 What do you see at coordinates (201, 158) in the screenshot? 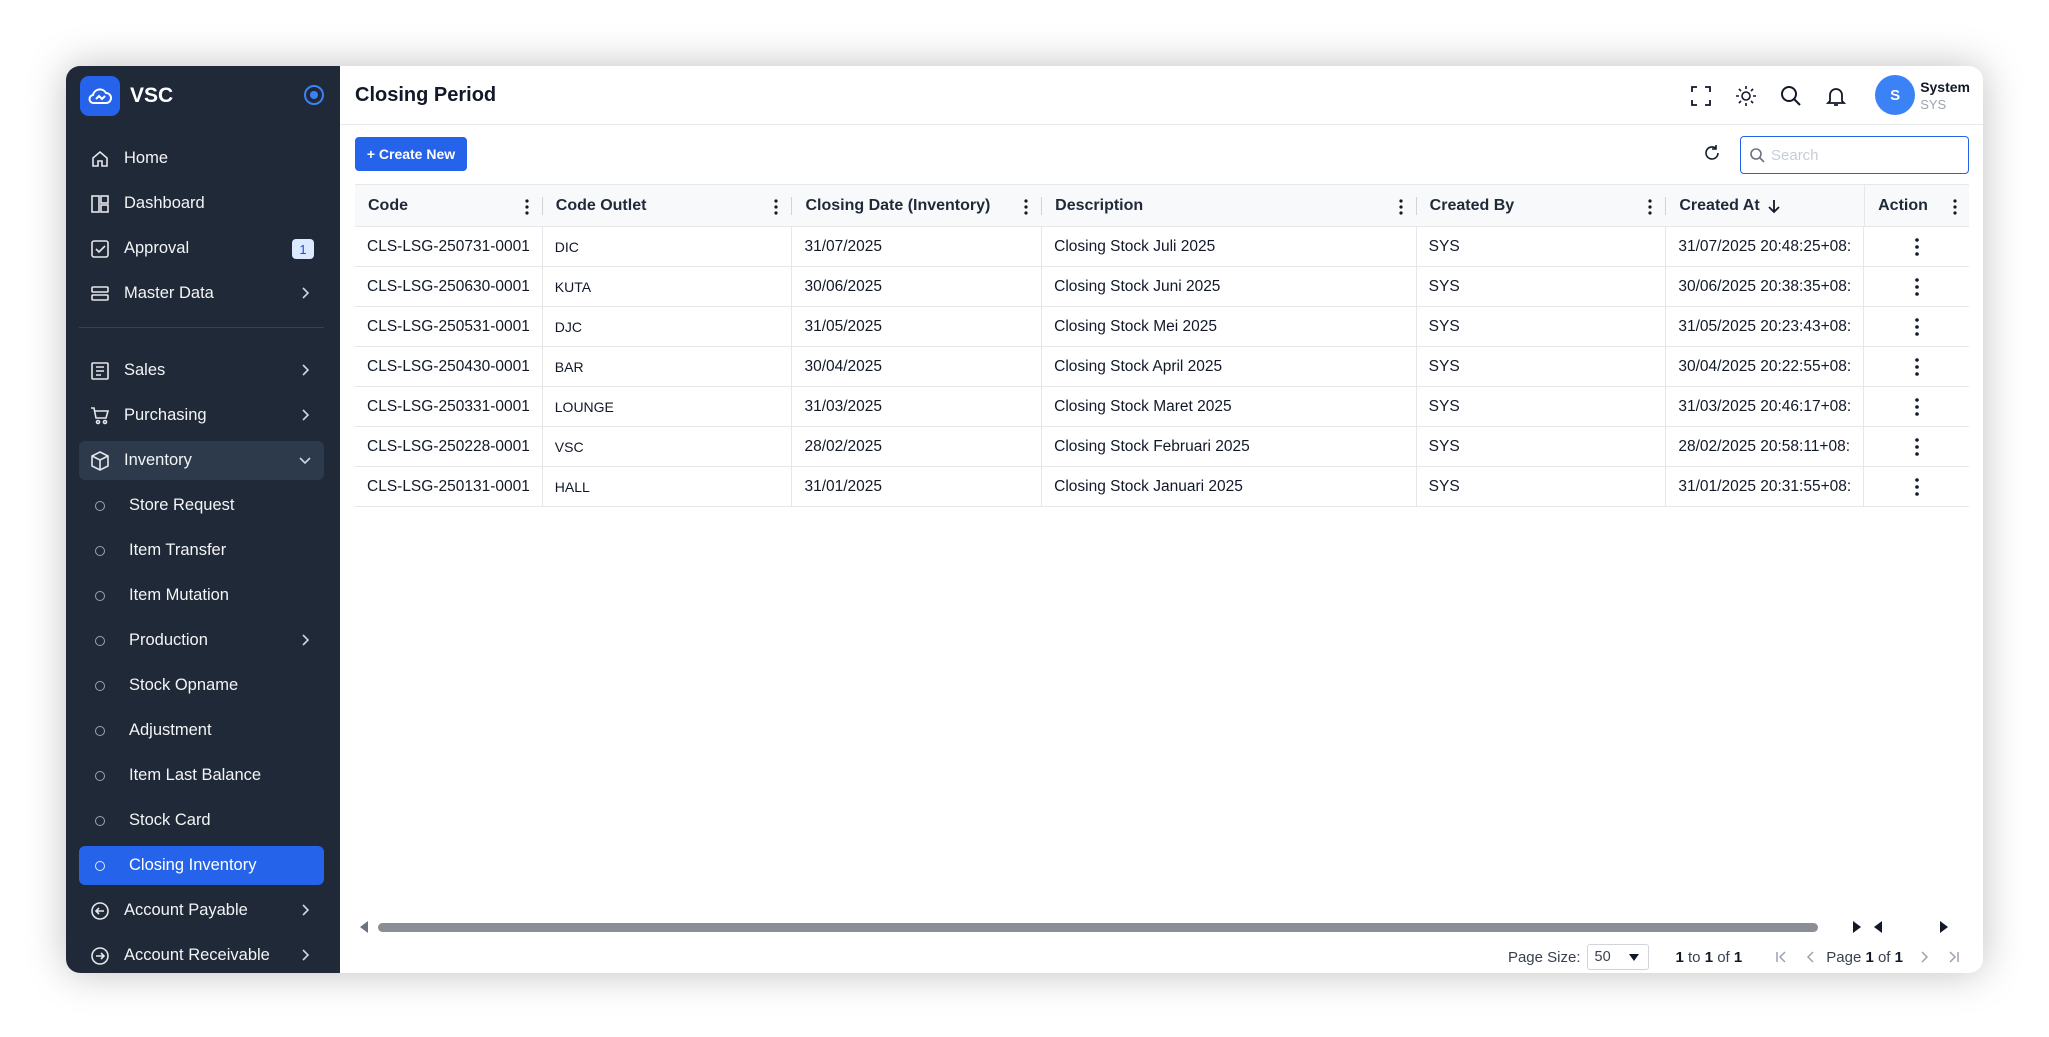
I see `sidebar-item-home: Home` at bounding box center [201, 158].